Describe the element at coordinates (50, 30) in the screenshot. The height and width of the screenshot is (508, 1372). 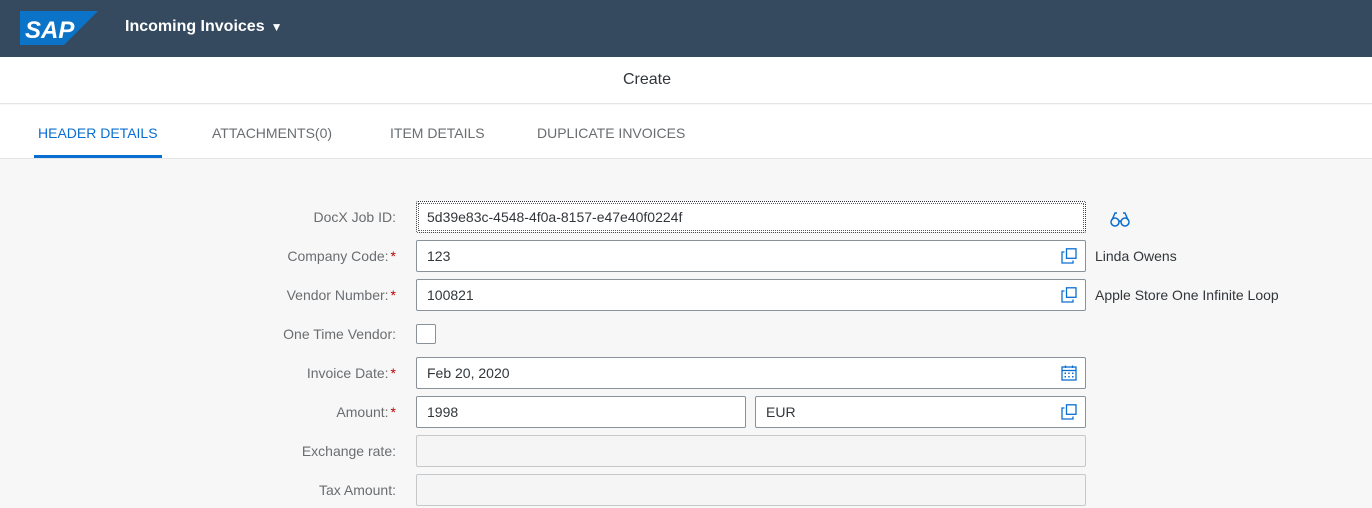
I see `sap-logo-text: SAP` at that location.